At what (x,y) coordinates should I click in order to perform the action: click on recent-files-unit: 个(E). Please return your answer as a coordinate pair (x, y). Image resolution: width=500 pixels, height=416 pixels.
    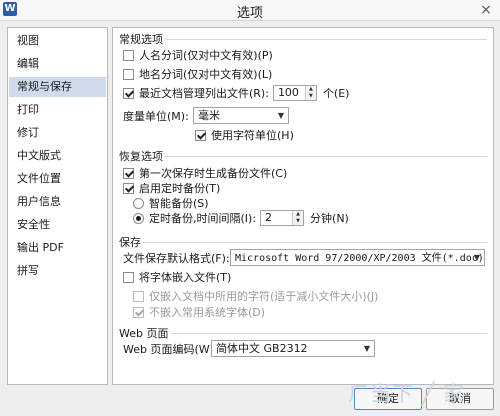
    Looking at the image, I should click on (336, 93).